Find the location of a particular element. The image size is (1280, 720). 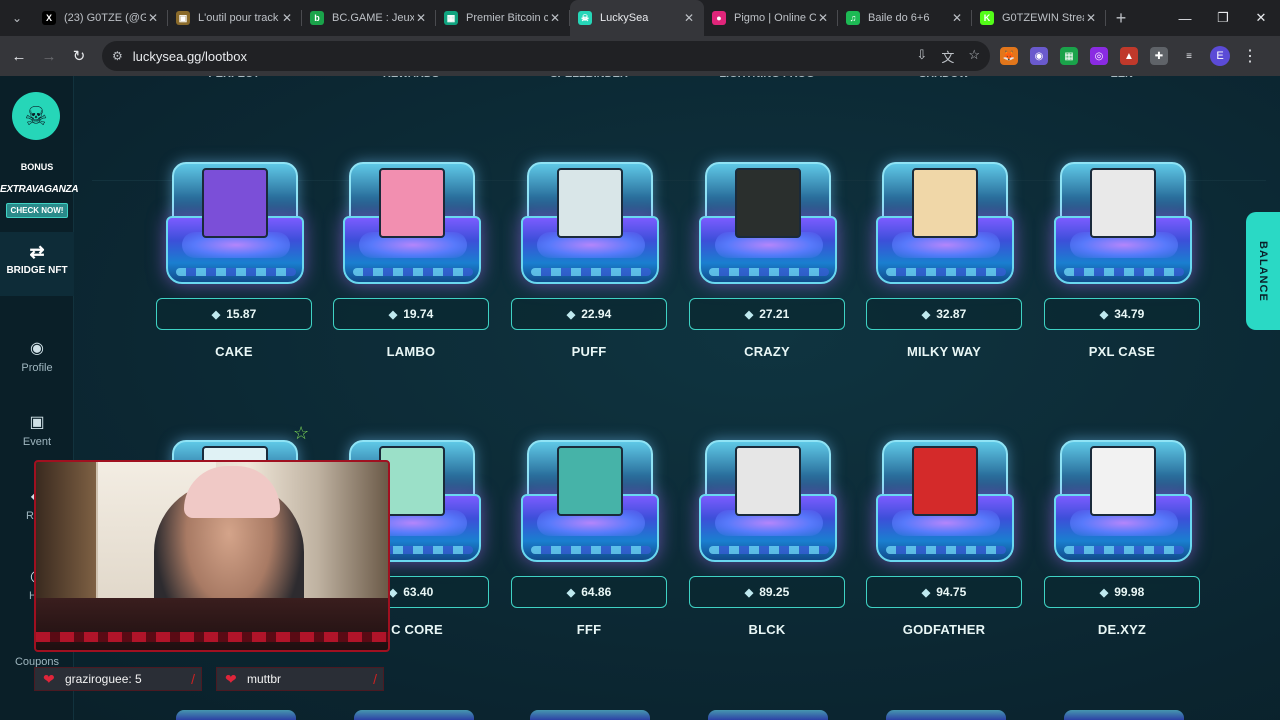

open-price-button: ◆ 34.79 is located at coordinates (1122, 314).